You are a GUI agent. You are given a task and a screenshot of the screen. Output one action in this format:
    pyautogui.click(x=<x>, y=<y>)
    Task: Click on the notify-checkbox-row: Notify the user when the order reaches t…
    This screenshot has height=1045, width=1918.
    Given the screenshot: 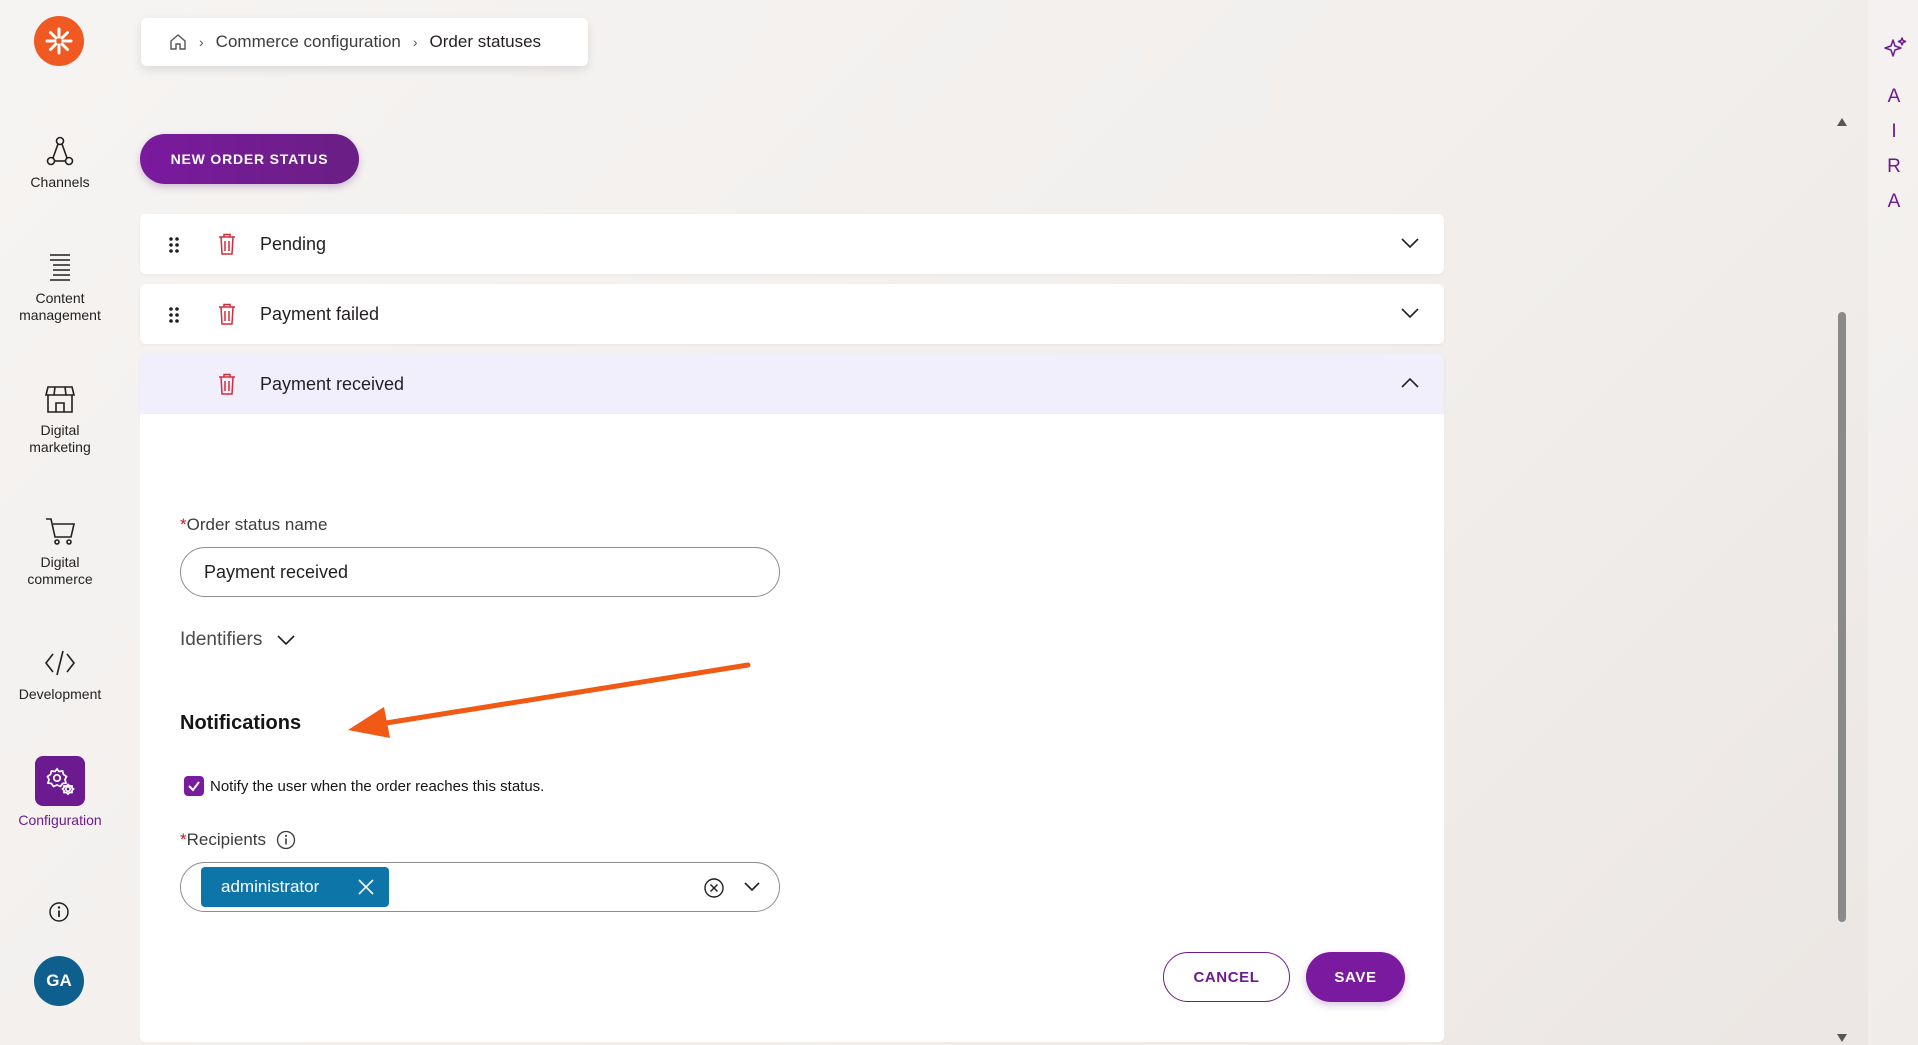 What is the action you would take?
    pyautogui.click(x=364, y=786)
    